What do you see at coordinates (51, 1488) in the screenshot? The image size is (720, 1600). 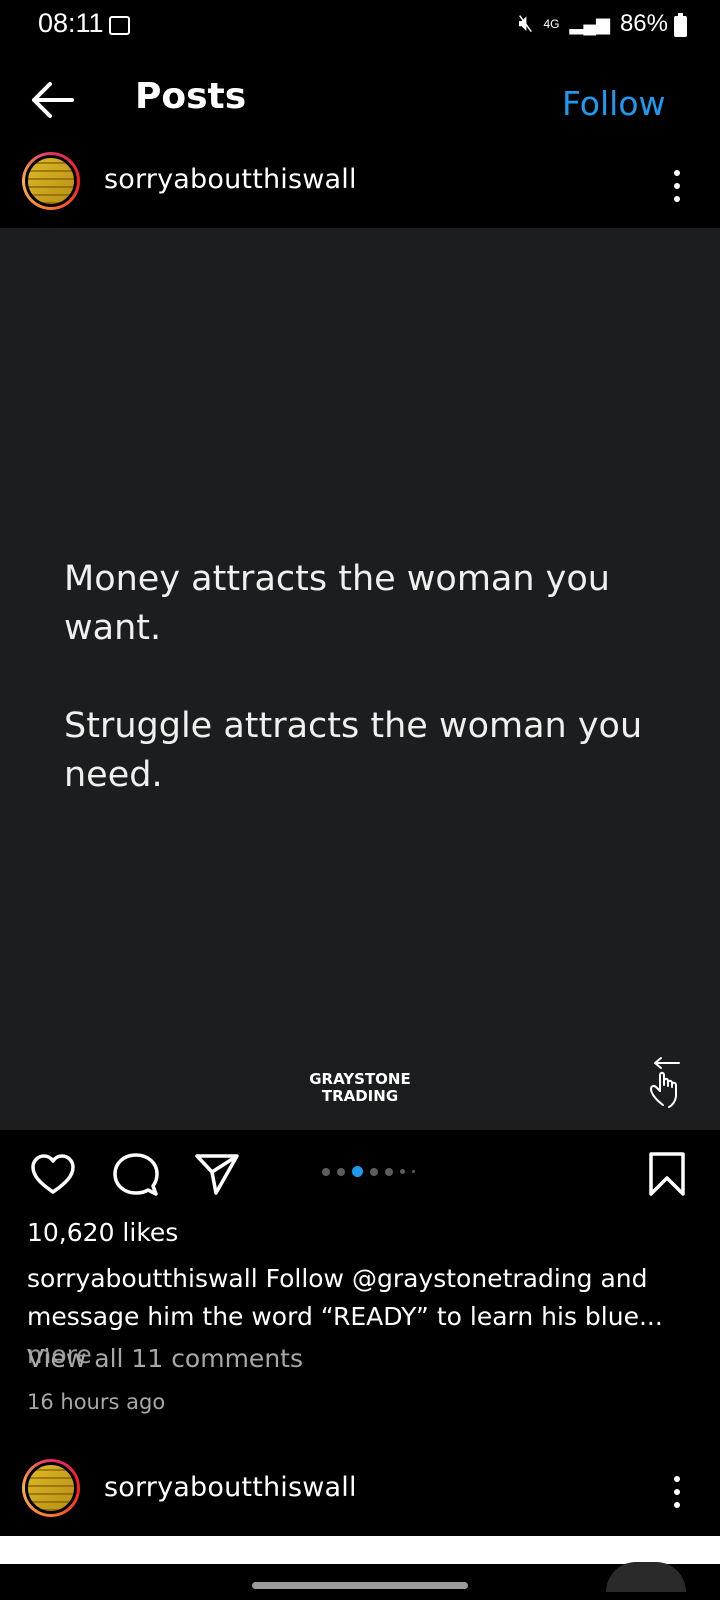 I see `next-post-avatar` at bounding box center [51, 1488].